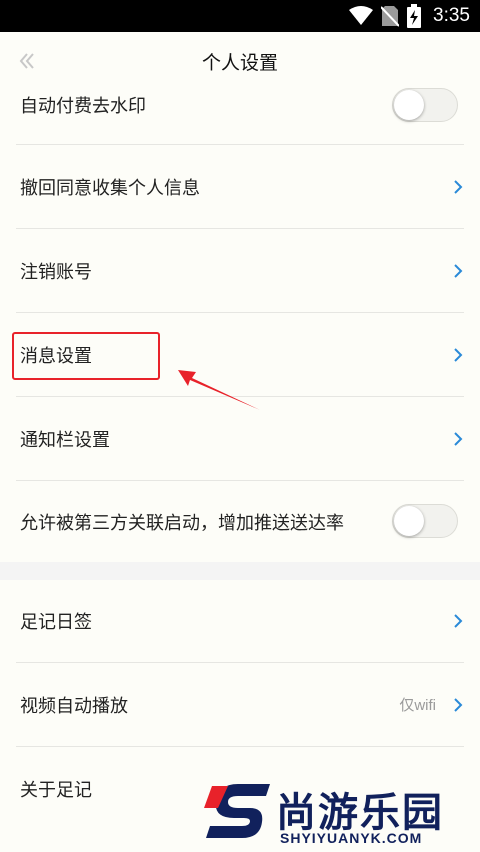 This screenshot has height=852, width=480. Describe the element at coordinates (83, 106) in the screenshot. I see `setting-label: 自动付费去水印` at that location.